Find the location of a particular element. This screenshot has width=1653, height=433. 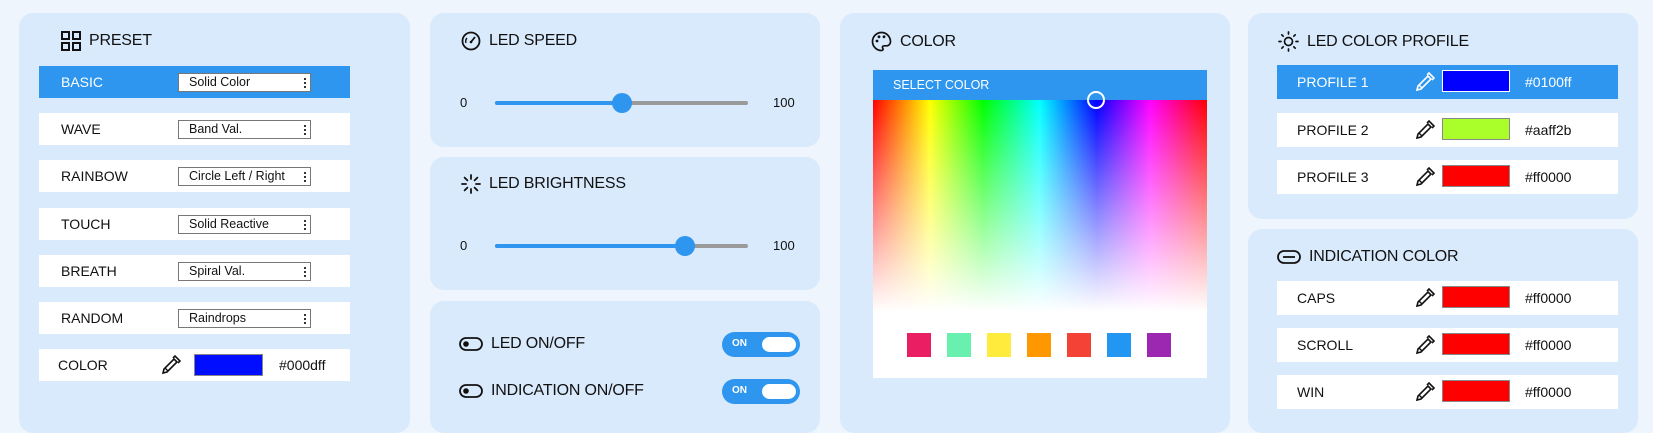

profile-row-3: PROFILE 3 #ff0000 is located at coordinates (1447, 177).